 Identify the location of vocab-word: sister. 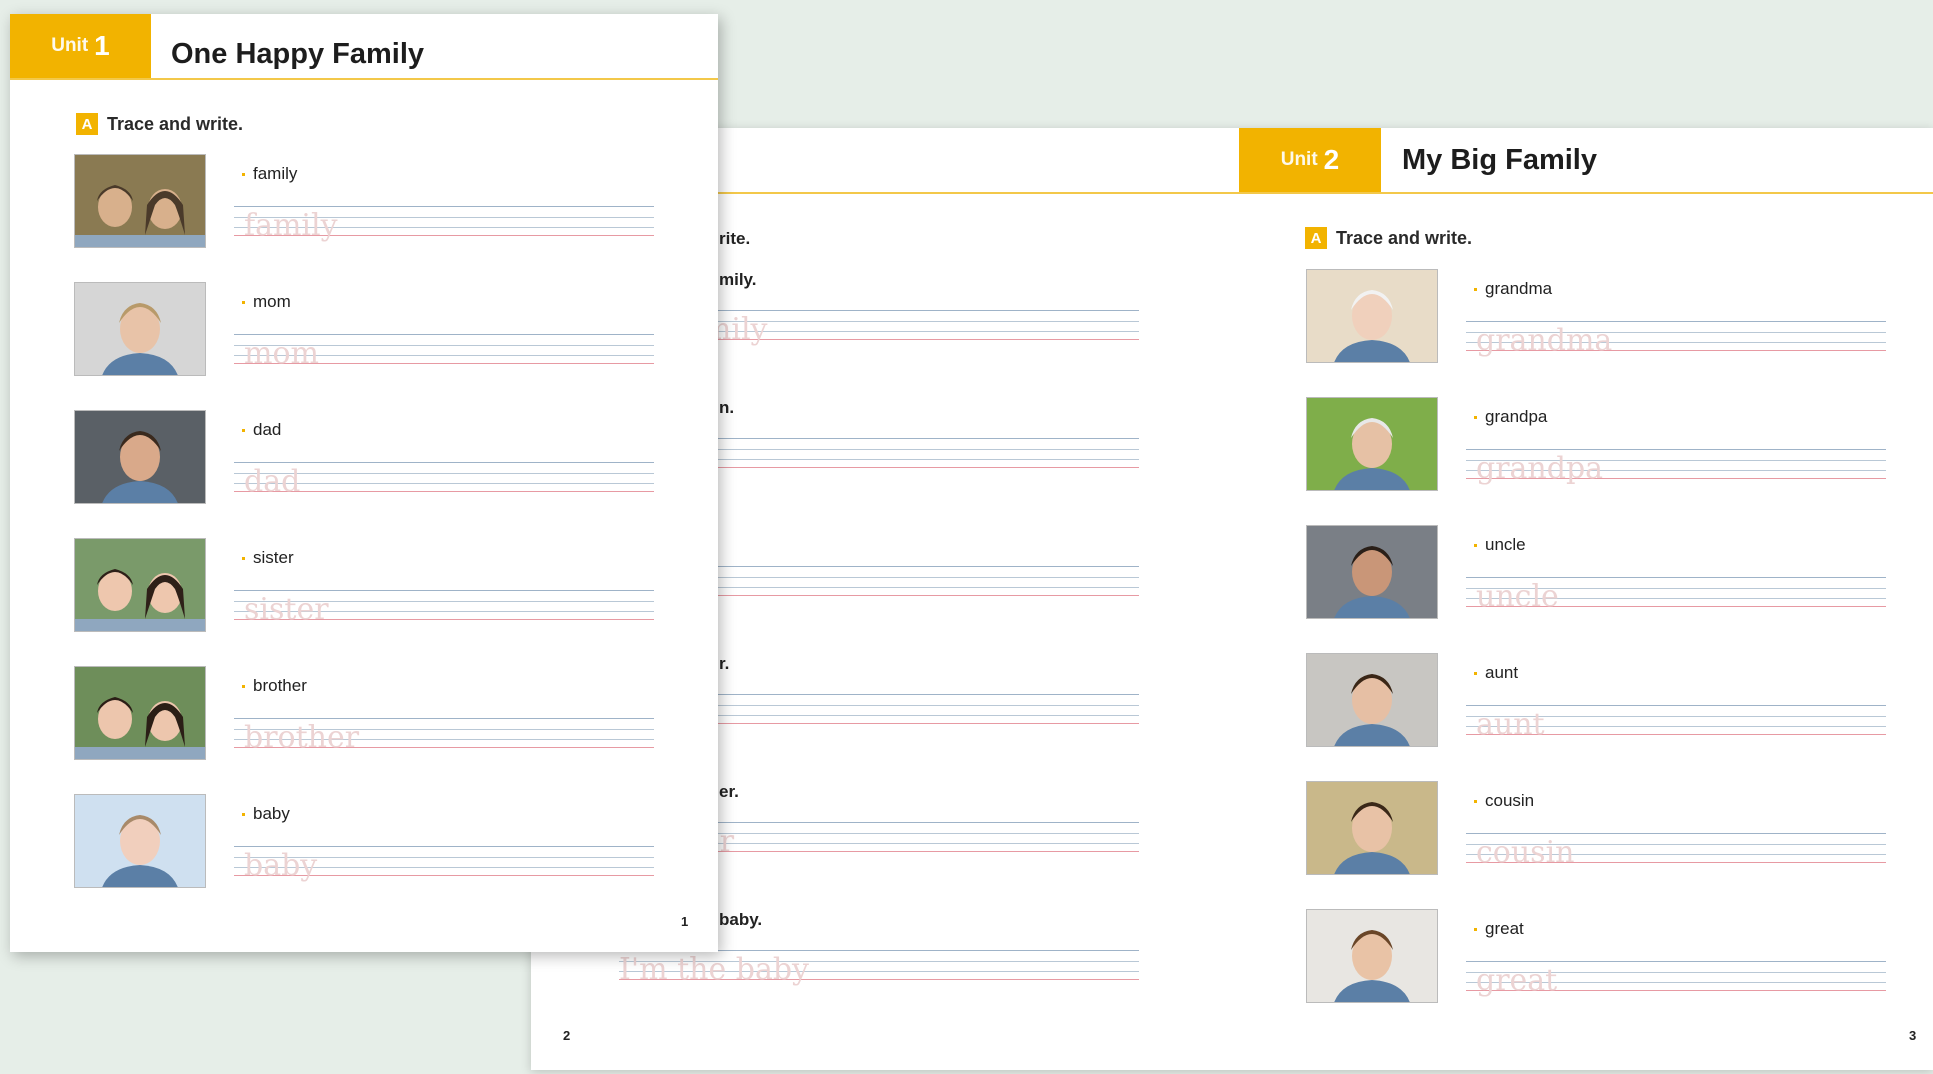
(268, 558).